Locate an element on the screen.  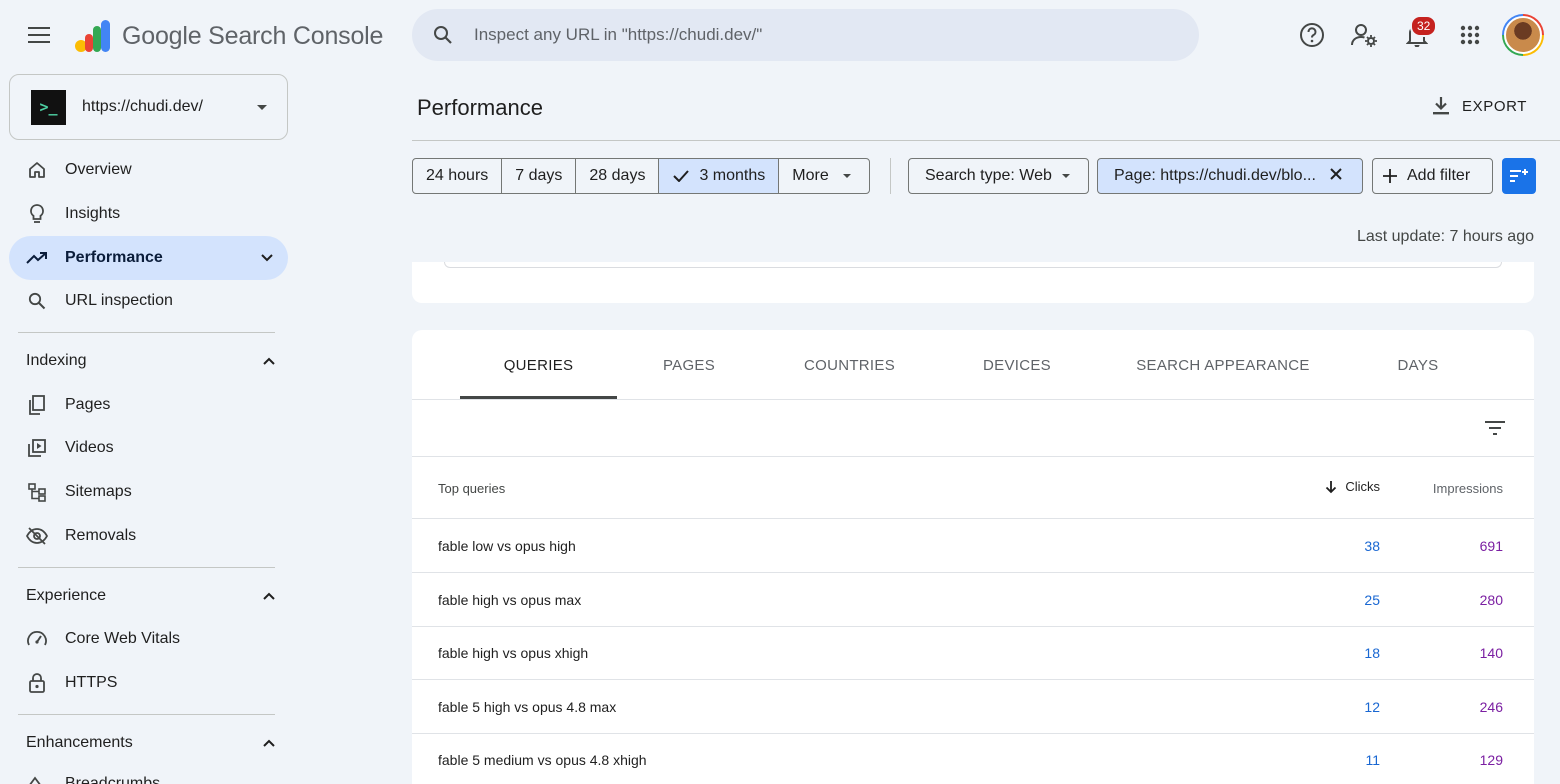
check-icon is located at coordinates (681, 176).